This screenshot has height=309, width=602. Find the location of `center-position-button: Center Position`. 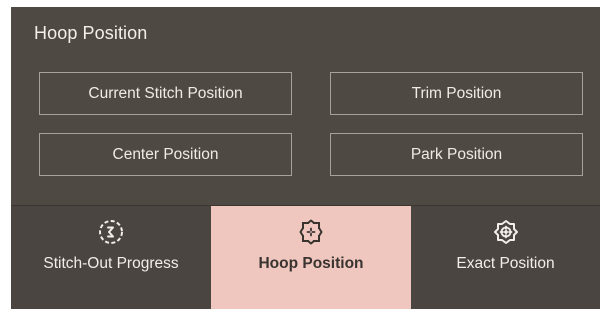

center-position-button: Center Position is located at coordinates (165, 154).